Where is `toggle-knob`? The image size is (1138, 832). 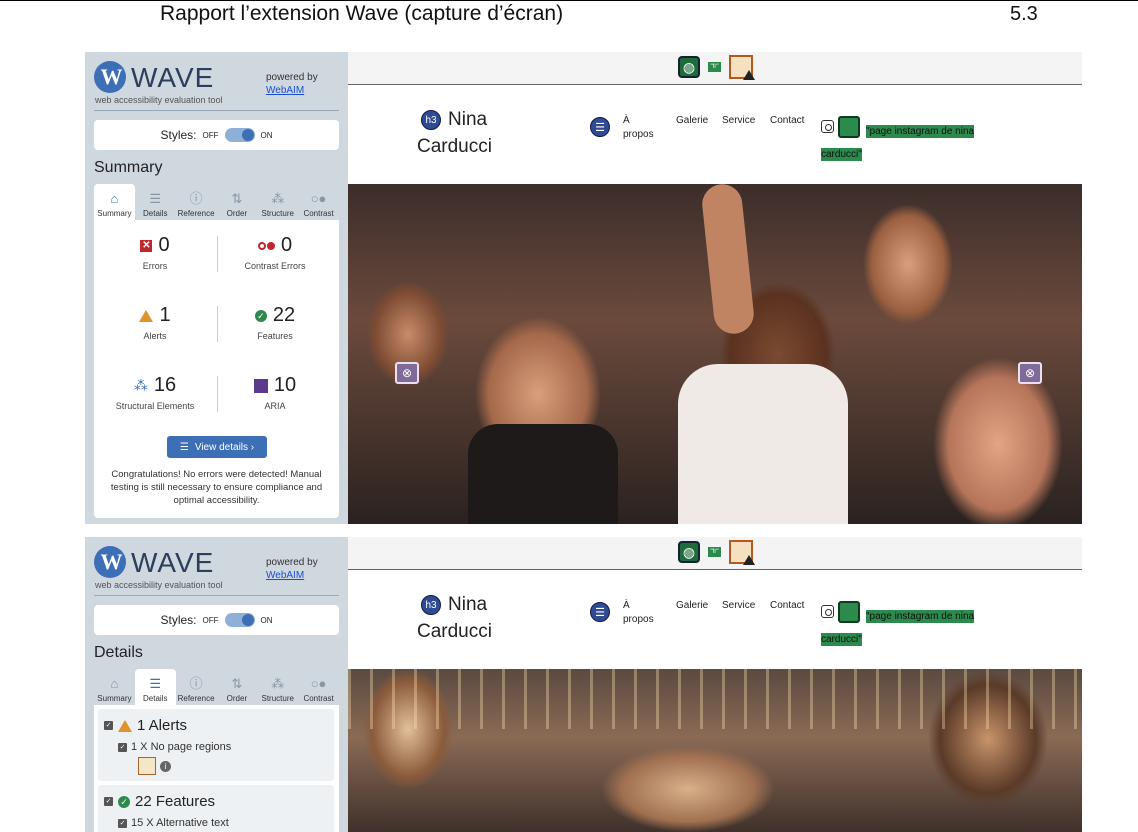
toggle-knob is located at coordinates (247, 135).